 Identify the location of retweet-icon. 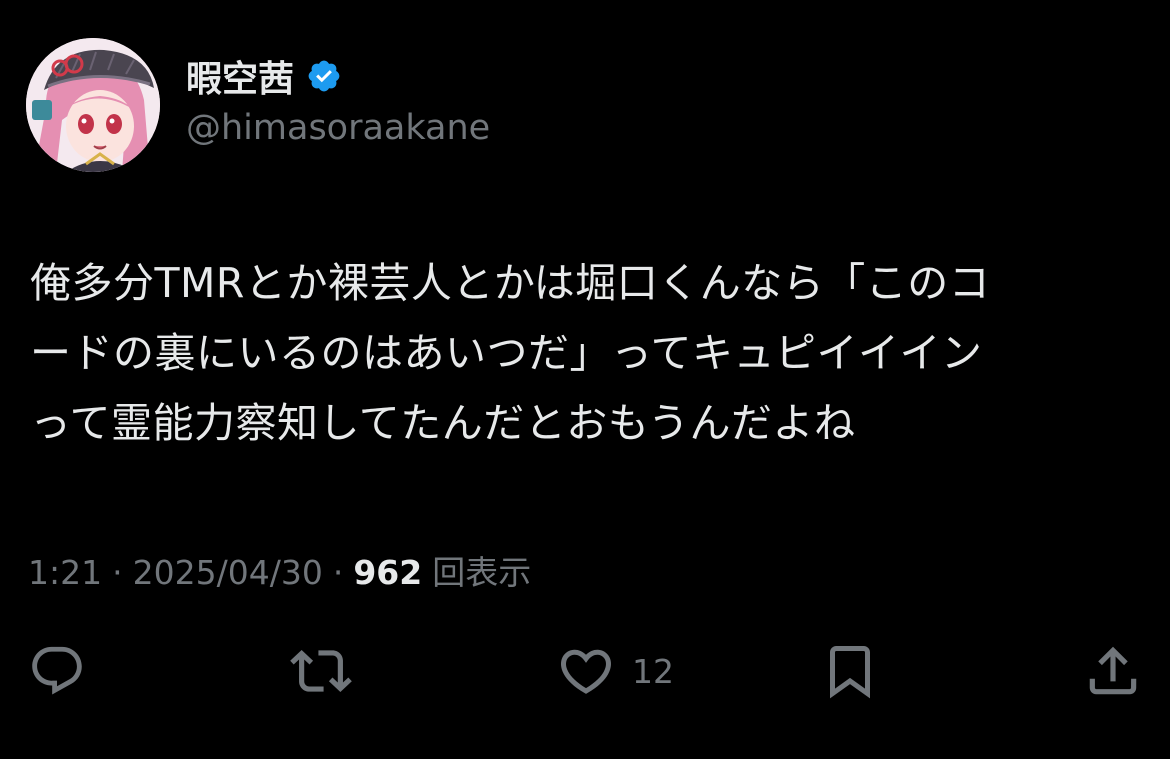
(321, 671).